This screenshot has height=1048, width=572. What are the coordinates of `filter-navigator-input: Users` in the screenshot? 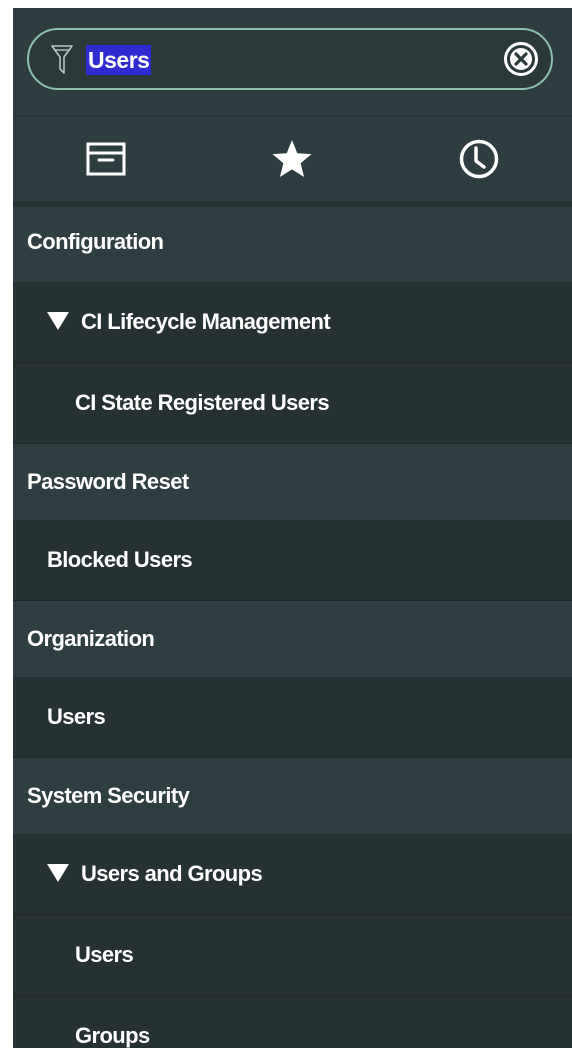 It's located at (290, 59).